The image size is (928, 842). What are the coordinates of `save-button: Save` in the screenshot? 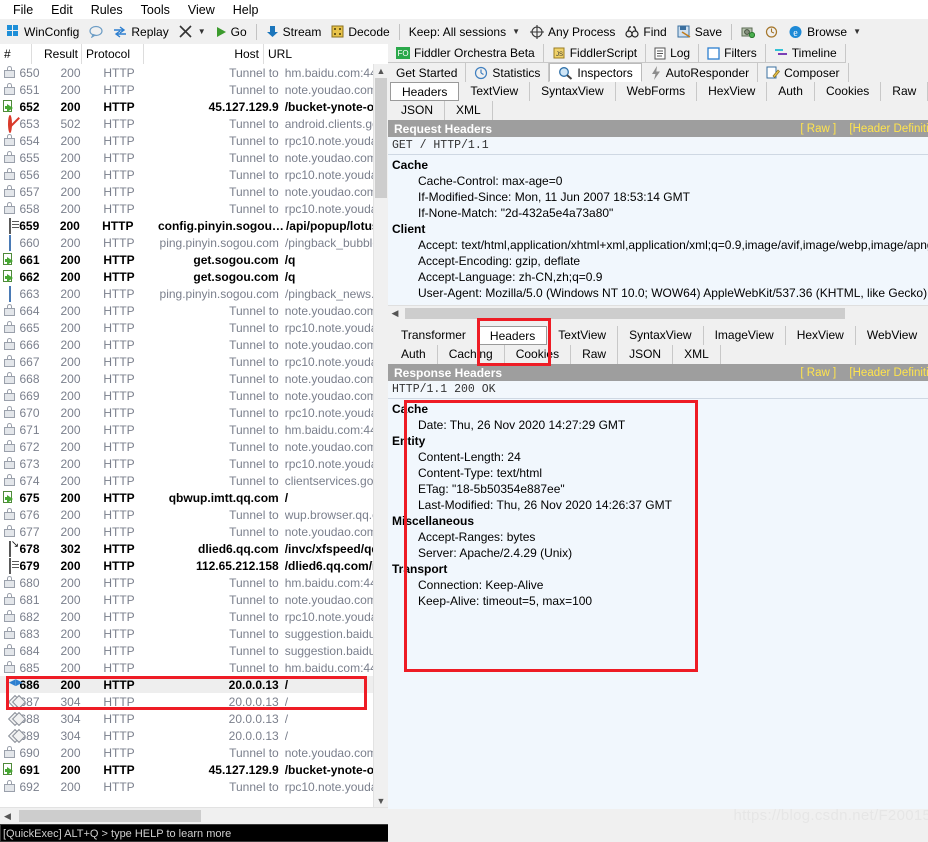 It's located at (699, 32).